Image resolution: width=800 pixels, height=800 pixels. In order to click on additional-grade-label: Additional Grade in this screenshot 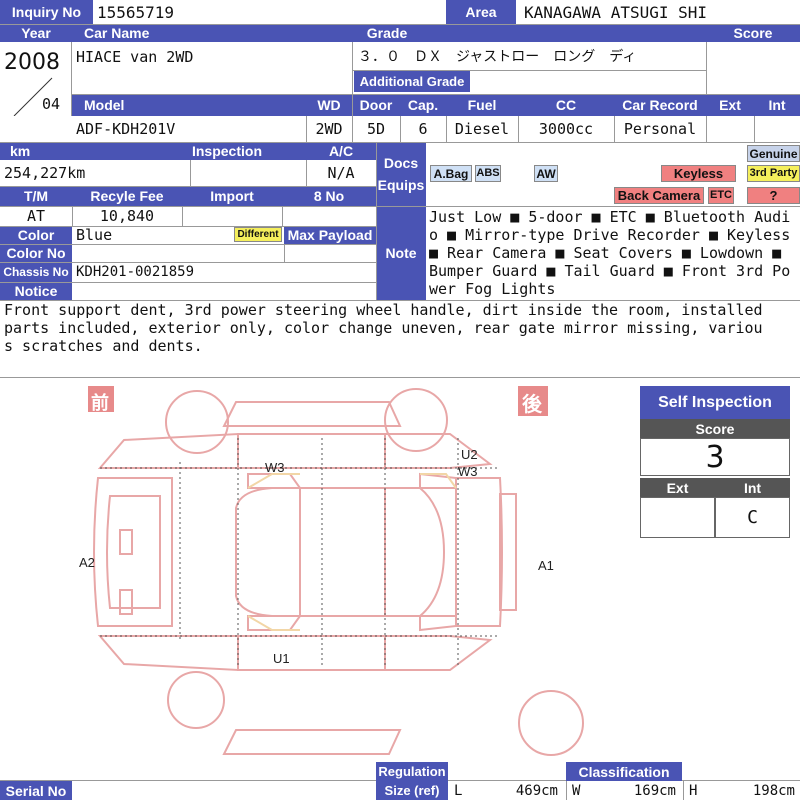, I will do `click(412, 81)`.